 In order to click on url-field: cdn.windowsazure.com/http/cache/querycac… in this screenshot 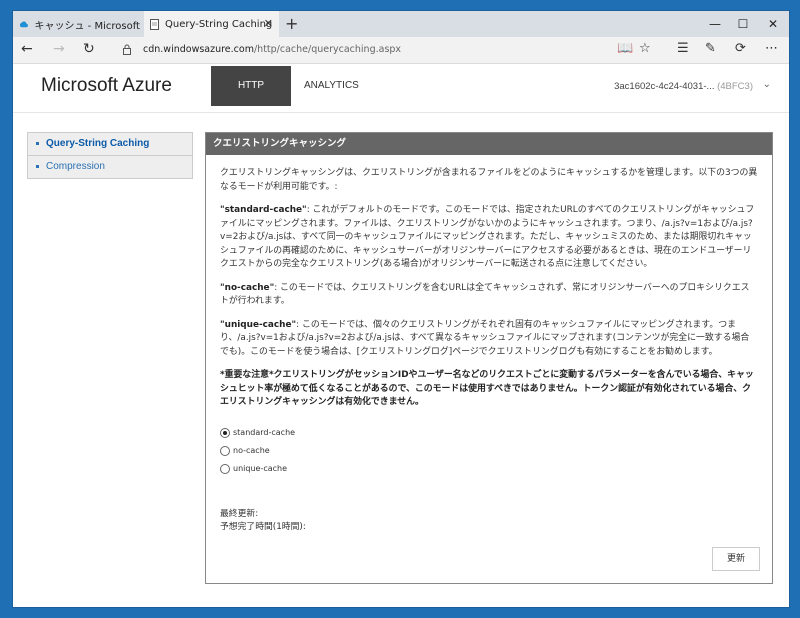, I will do `click(272, 49)`.